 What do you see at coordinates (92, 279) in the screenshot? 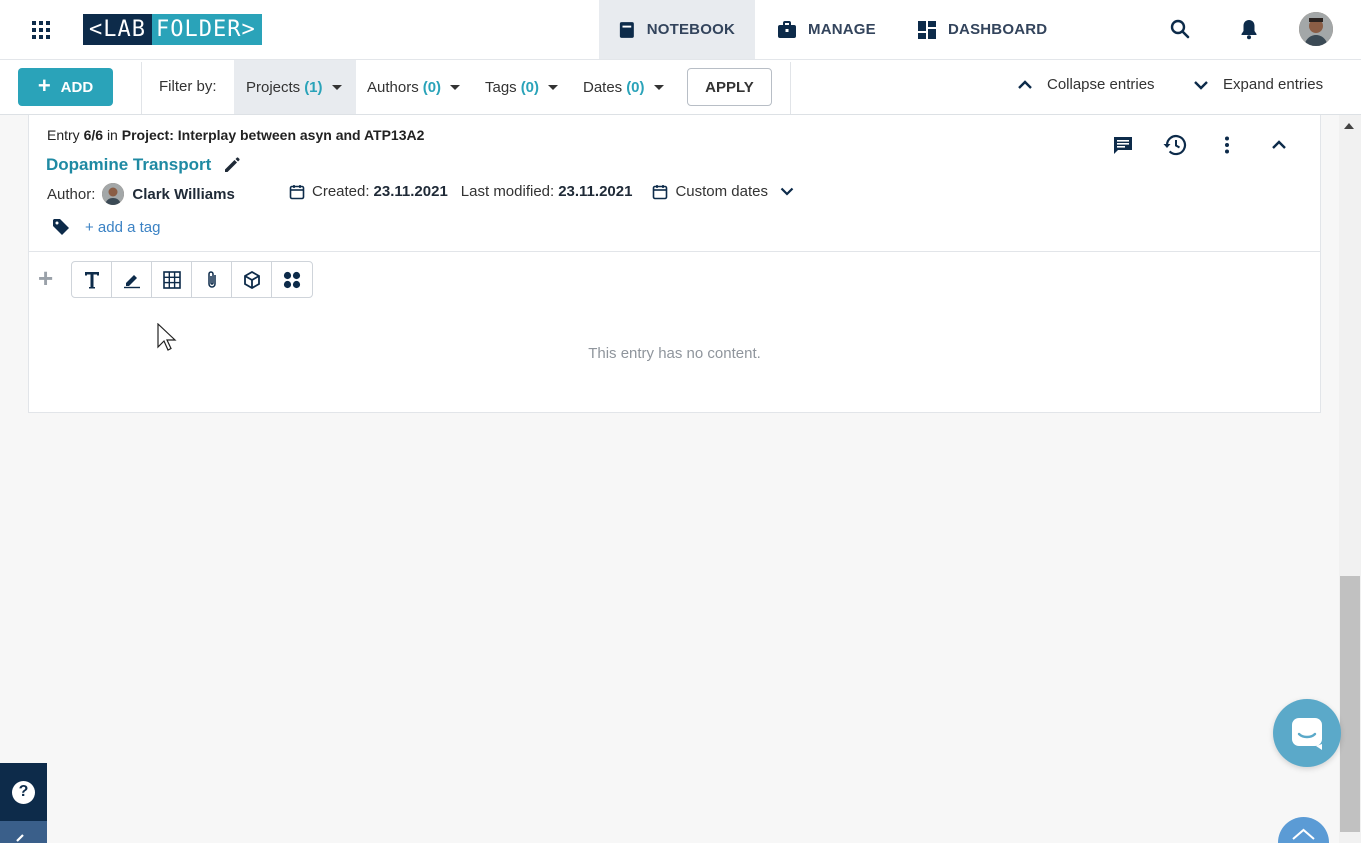
I see `text-element-icon` at bounding box center [92, 279].